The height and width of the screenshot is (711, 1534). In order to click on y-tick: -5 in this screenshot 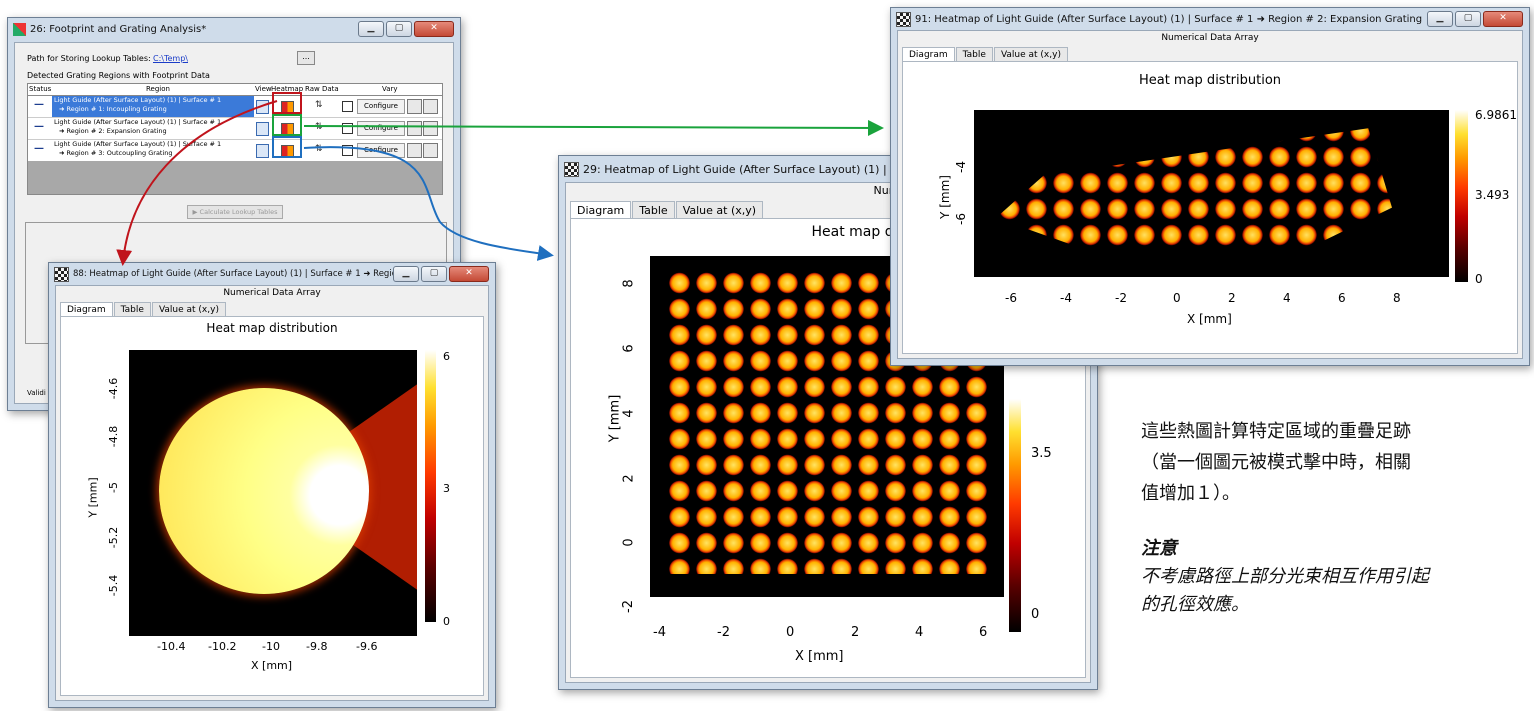, I will do `click(113, 487)`.